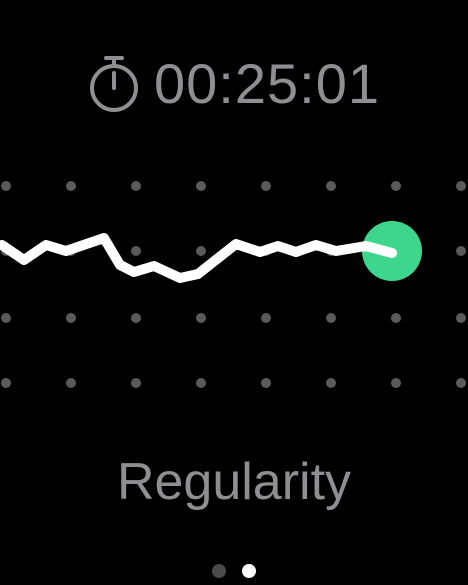 The width and height of the screenshot is (468, 585). I want to click on regularity-line, so click(198, 258).